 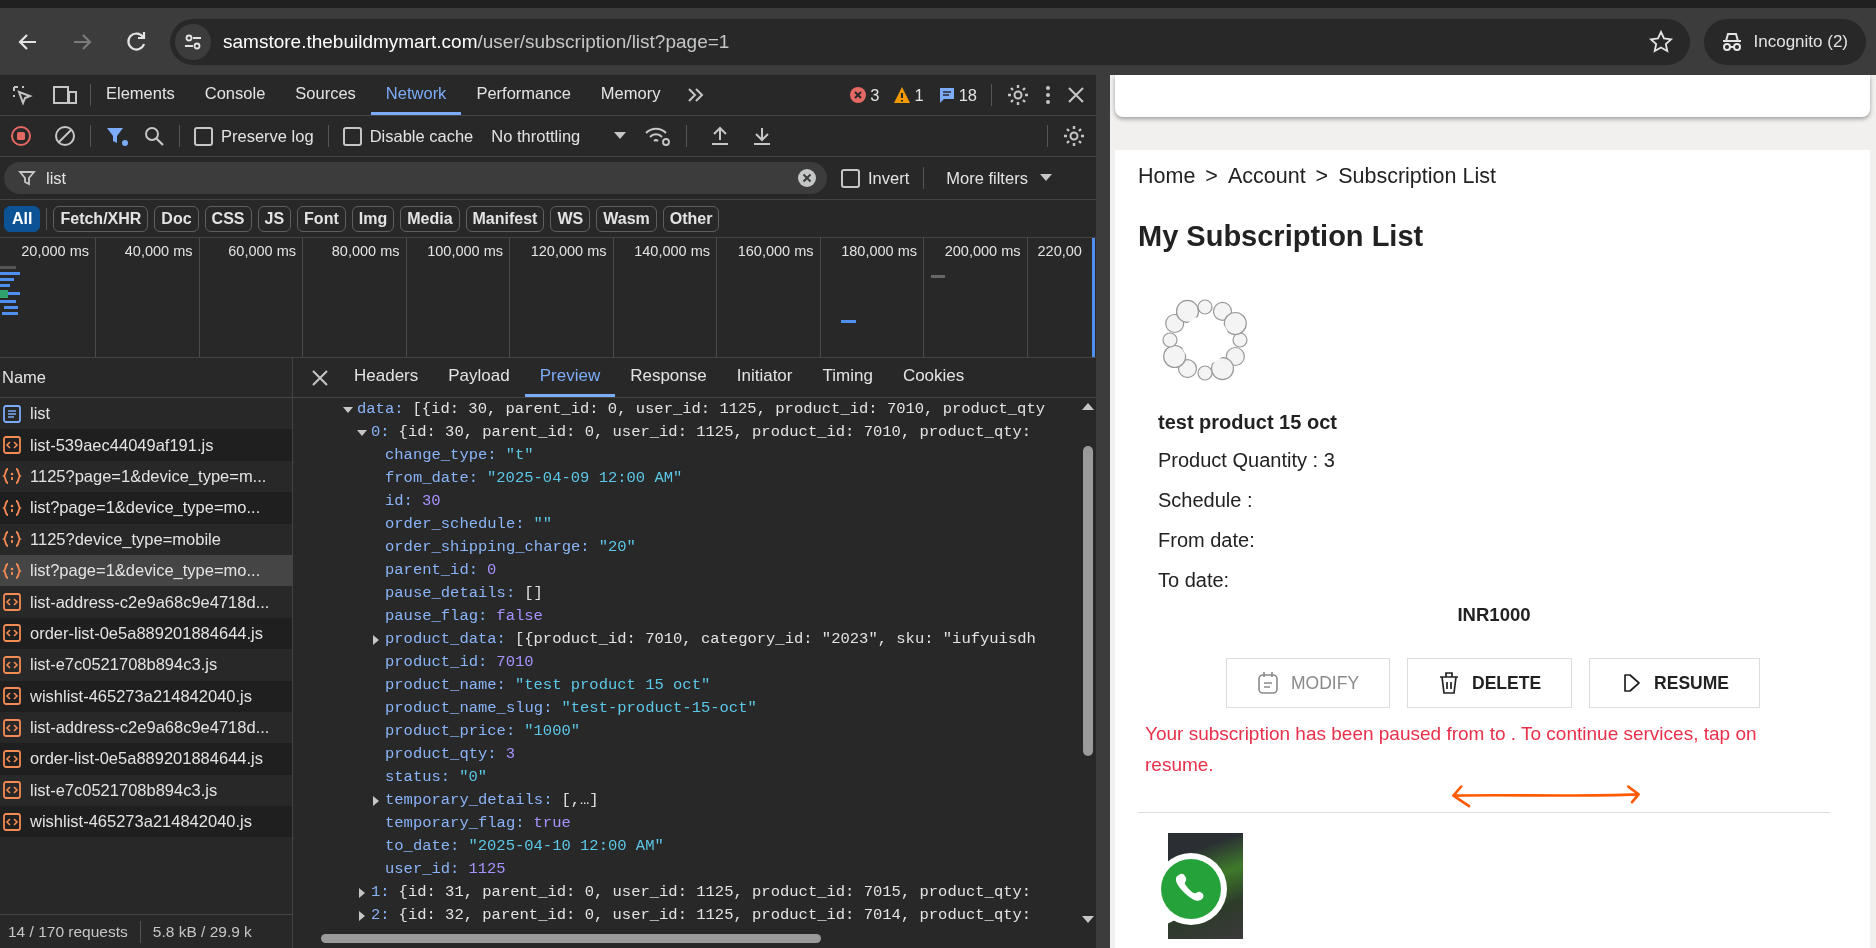 What do you see at coordinates (193, 41) in the screenshot?
I see `site-settings-button` at bounding box center [193, 41].